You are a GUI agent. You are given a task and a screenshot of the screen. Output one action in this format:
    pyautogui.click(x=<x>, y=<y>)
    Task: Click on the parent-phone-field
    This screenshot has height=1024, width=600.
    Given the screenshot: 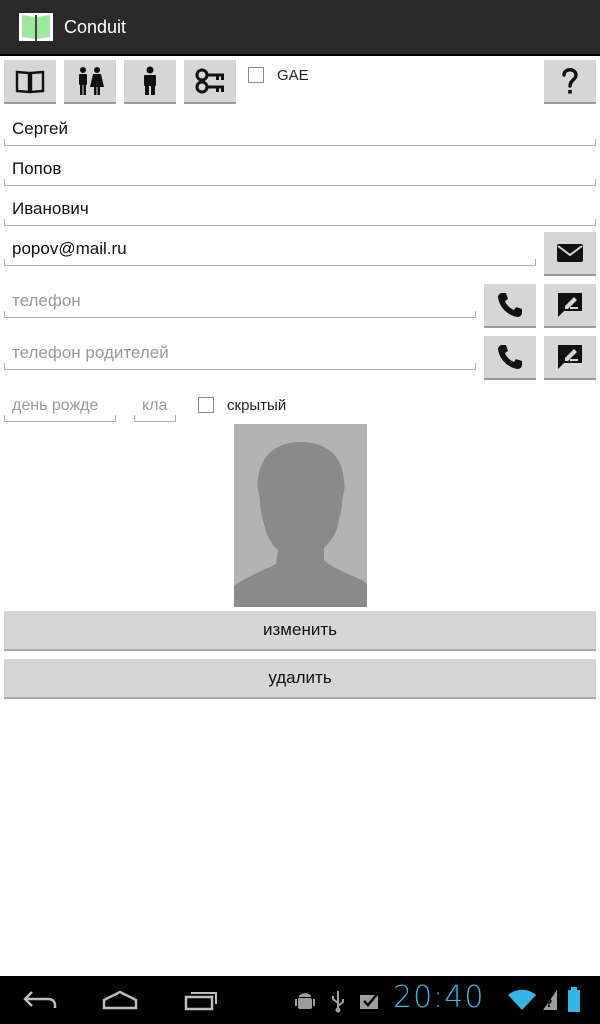 What is the action you would take?
    pyautogui.click(x=240, y=352)
    